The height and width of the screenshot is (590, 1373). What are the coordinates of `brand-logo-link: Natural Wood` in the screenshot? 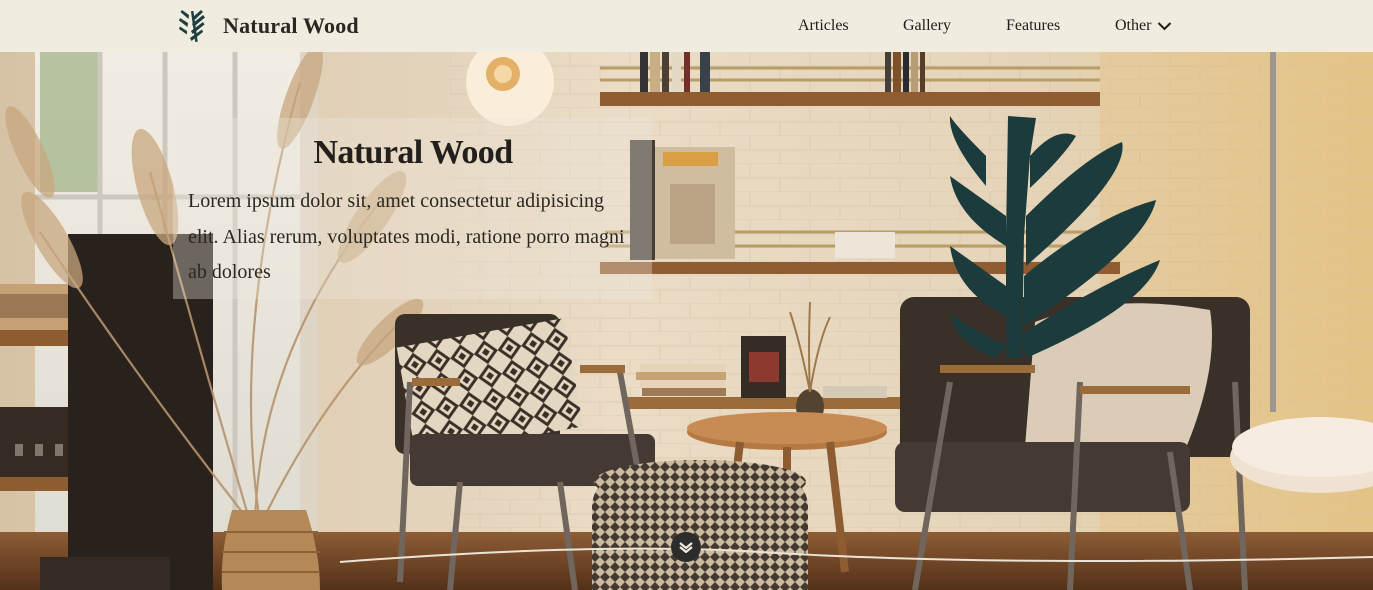 It's located at (269, 26).